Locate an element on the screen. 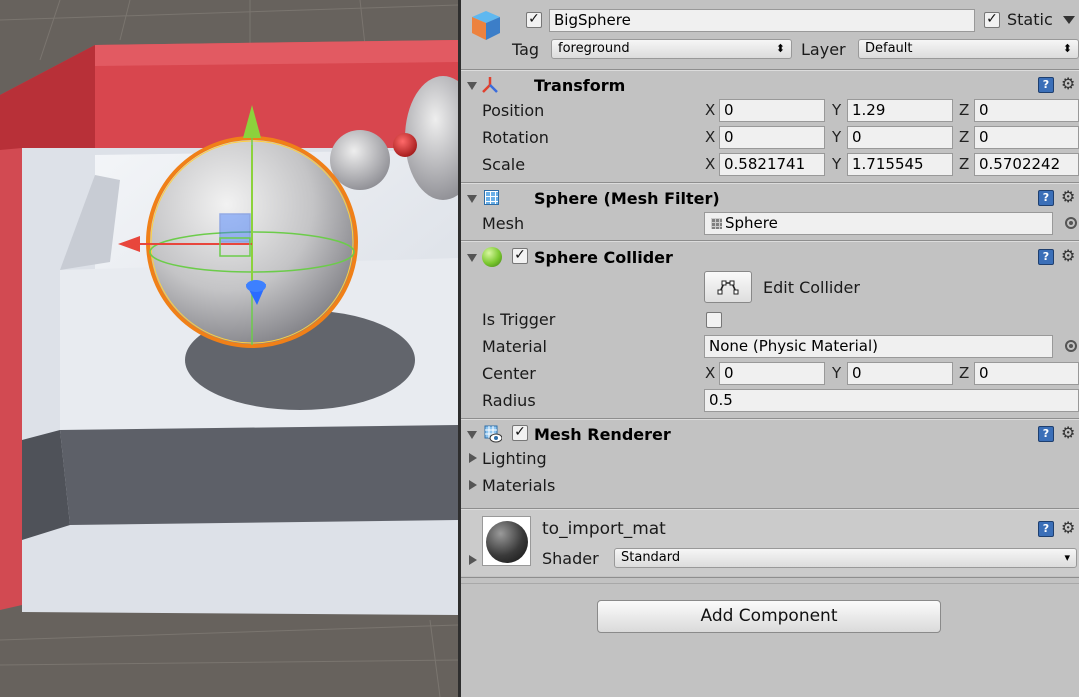 The height and width of the screenshot is (697, 1079). material-fold-icon is located at coordinates (473, 560).